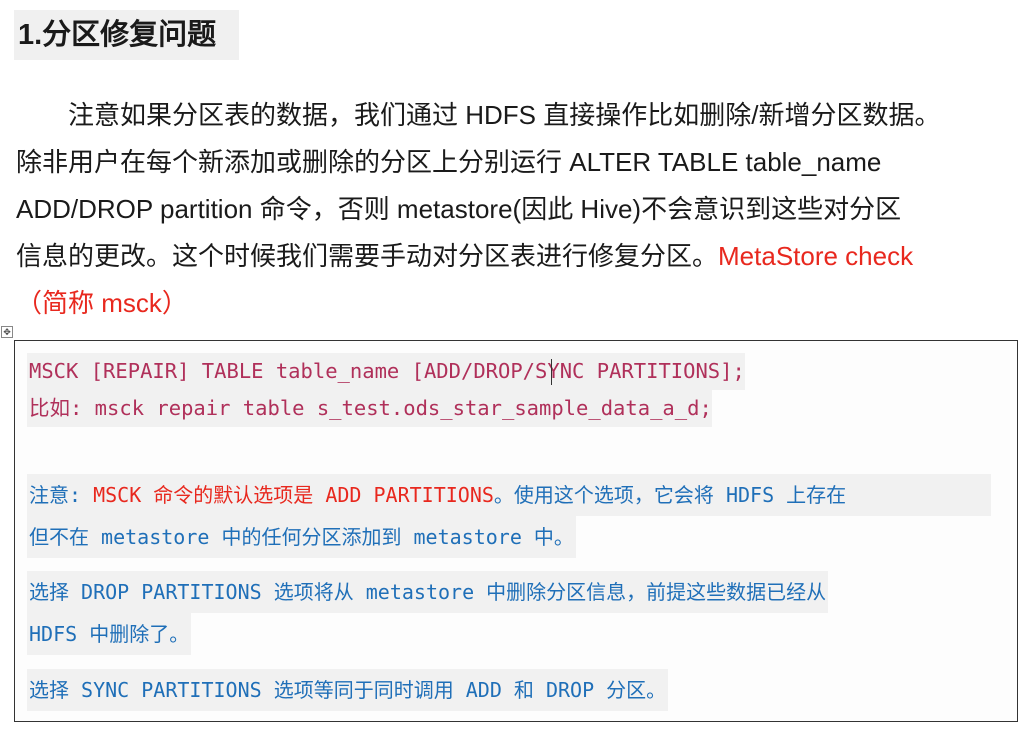  Describe the element at coordinates (287, 495) in the screenshot. I see `note-red-text: MSCK 命令的默认选项是 ADD PARTITIONS` at that location.